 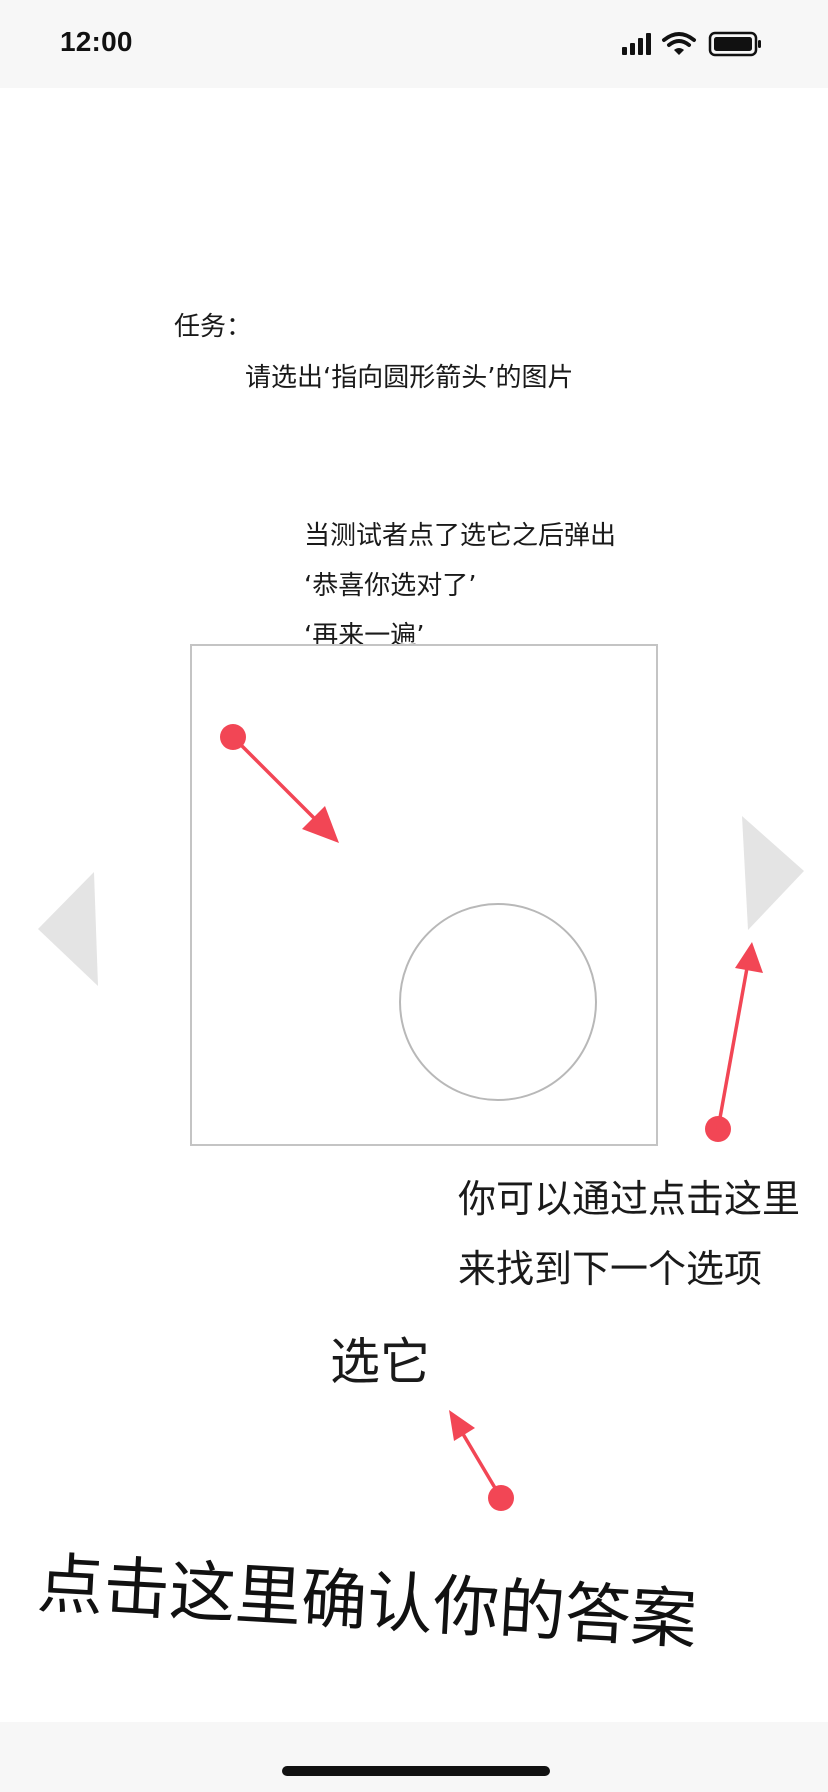 What do you see at coordinates (734, 1042) in the screenshot?
I see `annotation-arrow-next-icon` at bounding box center [734, 1042].